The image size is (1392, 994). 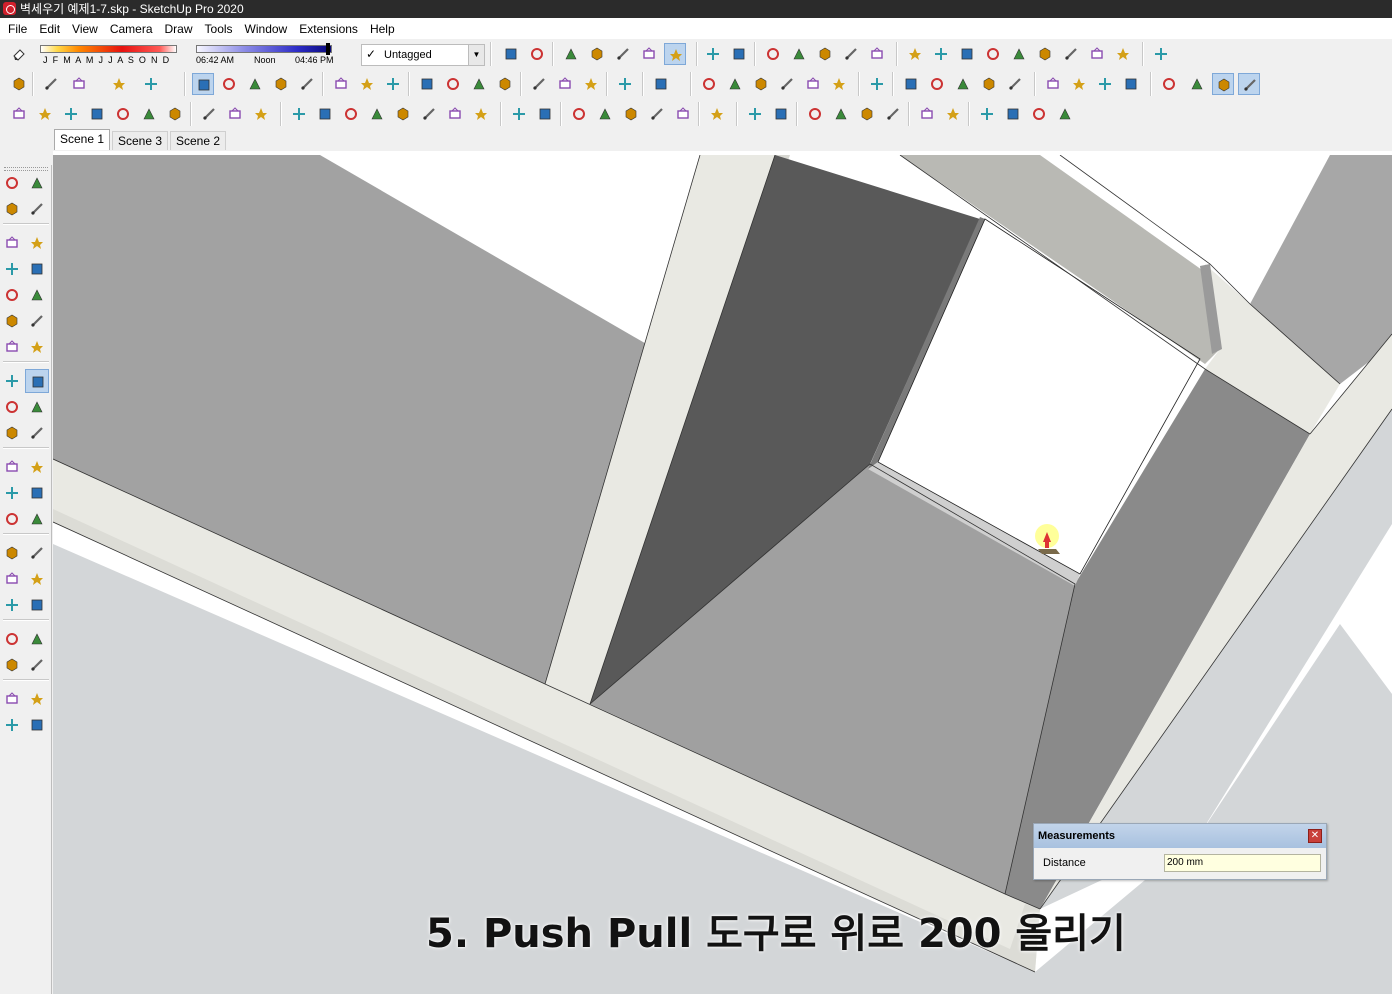 I want to click on close-icon: ✕, so click(x=1315, y=836).